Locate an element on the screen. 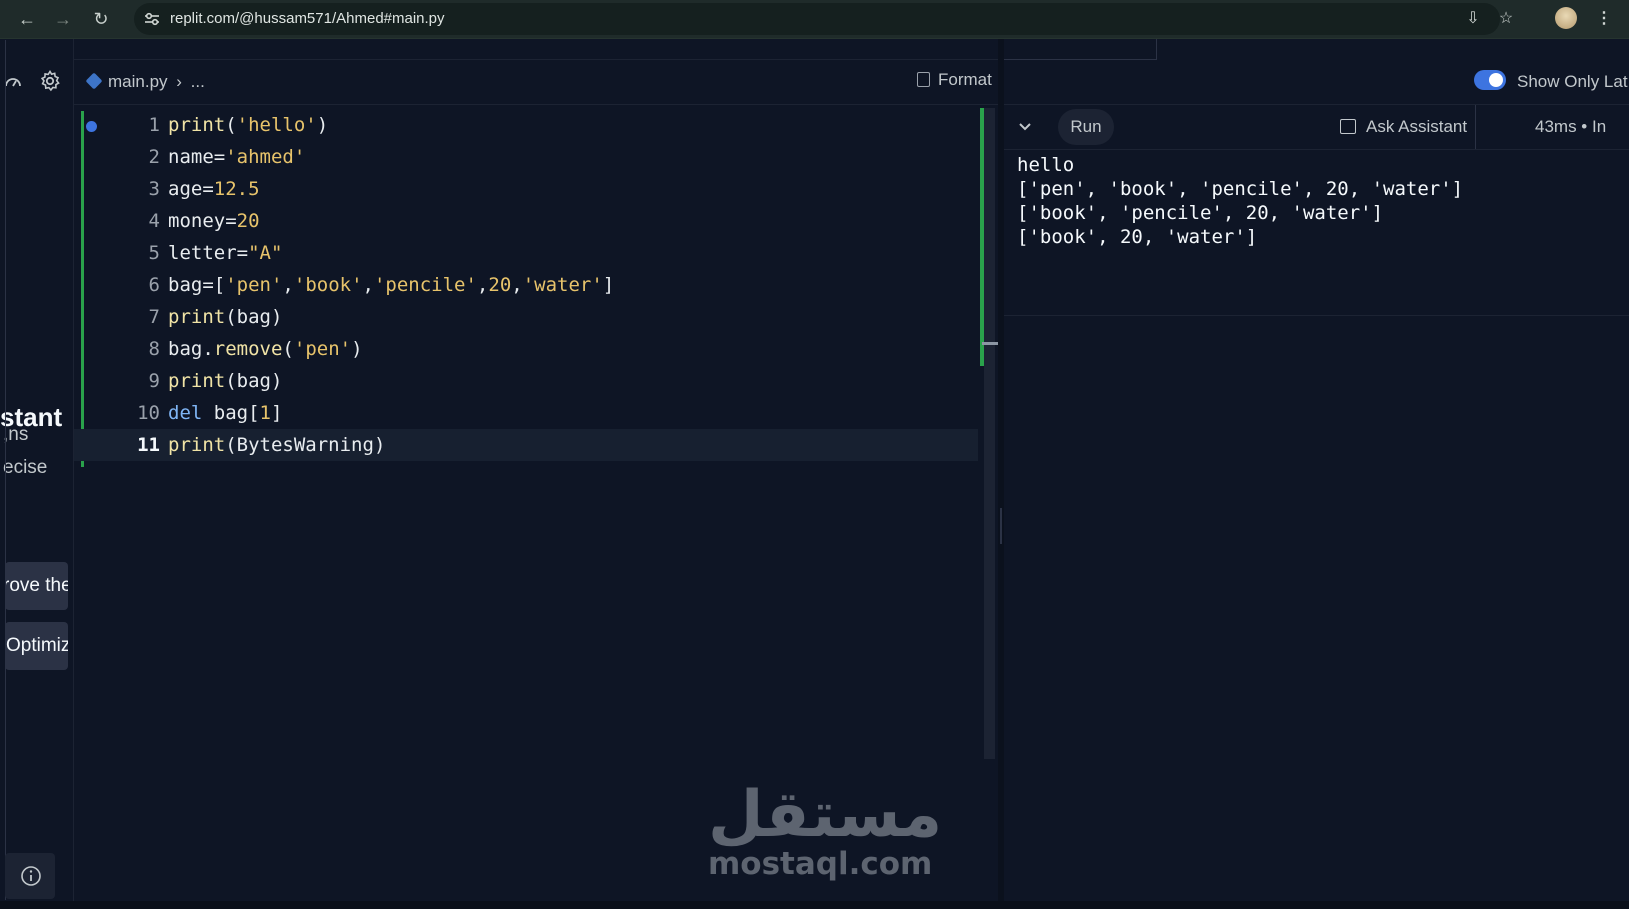  code-text: bag.remove('pen') is located at coordinates (265, 349).